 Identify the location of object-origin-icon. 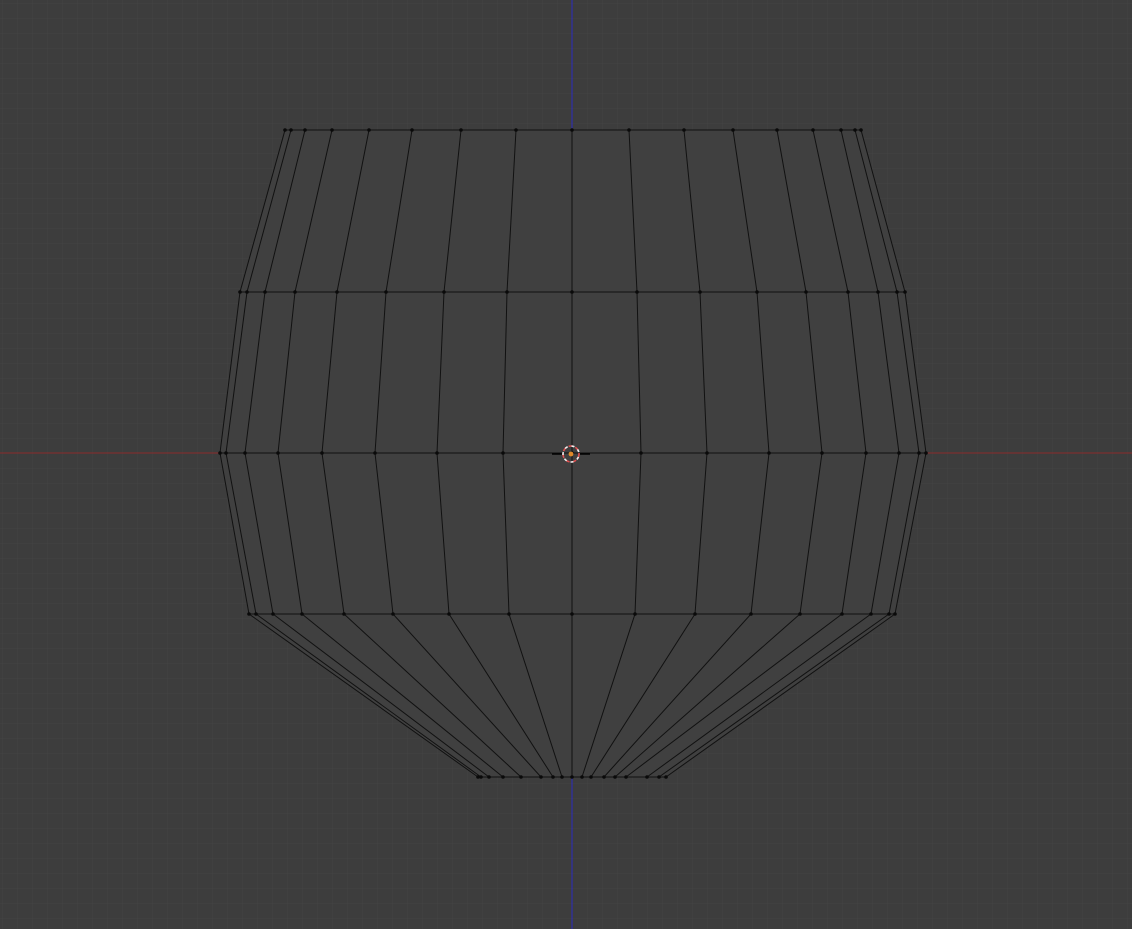
(571, 454).